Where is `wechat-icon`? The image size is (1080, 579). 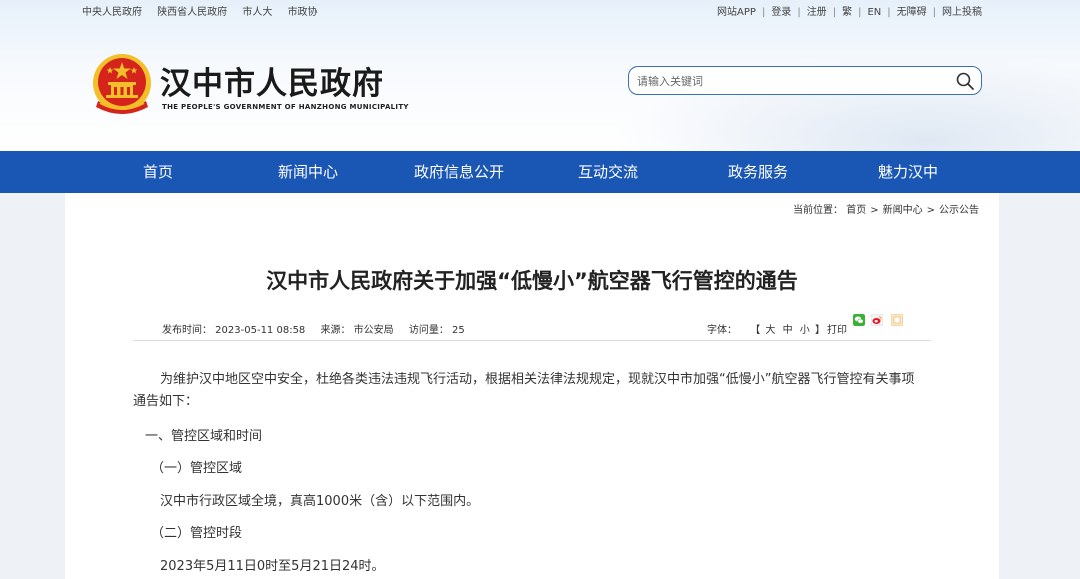 wechat-icon is located at coordinates (859, 320).